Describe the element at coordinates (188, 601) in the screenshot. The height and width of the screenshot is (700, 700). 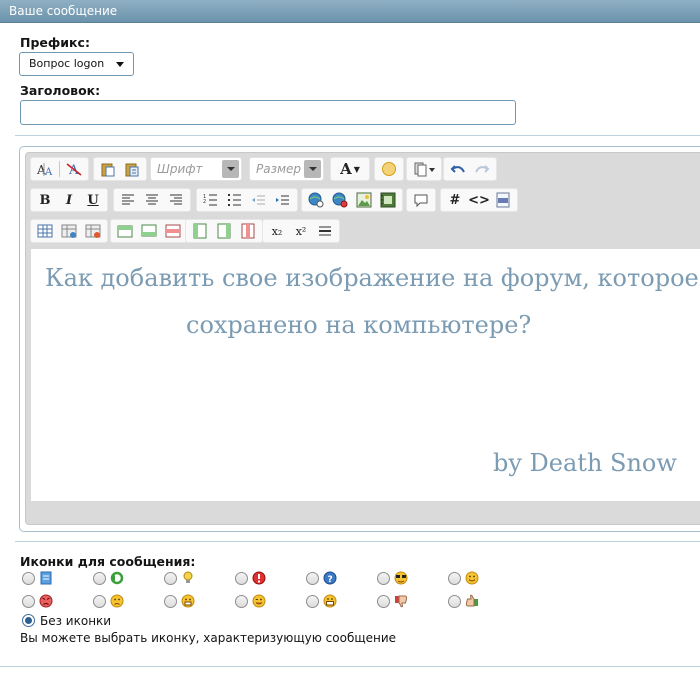
I see `surprised-smiley-icon` at that location.